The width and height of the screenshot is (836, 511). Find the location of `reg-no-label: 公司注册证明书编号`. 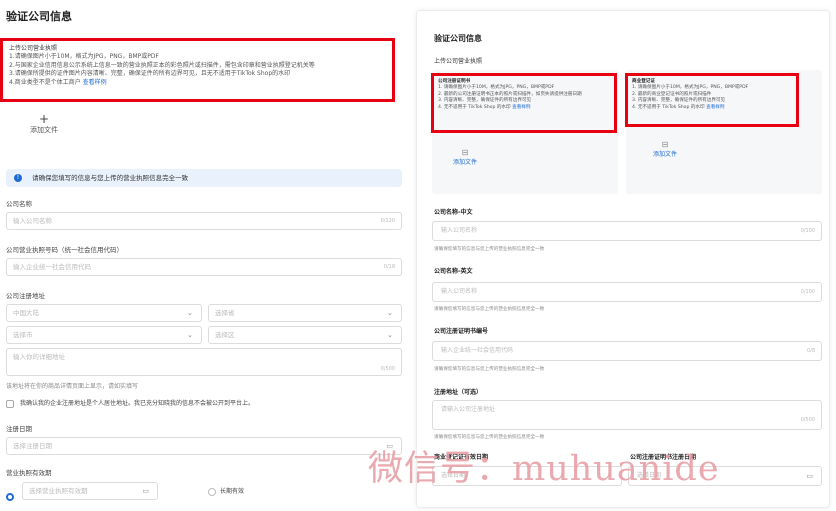

reg-no-label: 公司注册证明书编号 is located at coordinates (461, 331).